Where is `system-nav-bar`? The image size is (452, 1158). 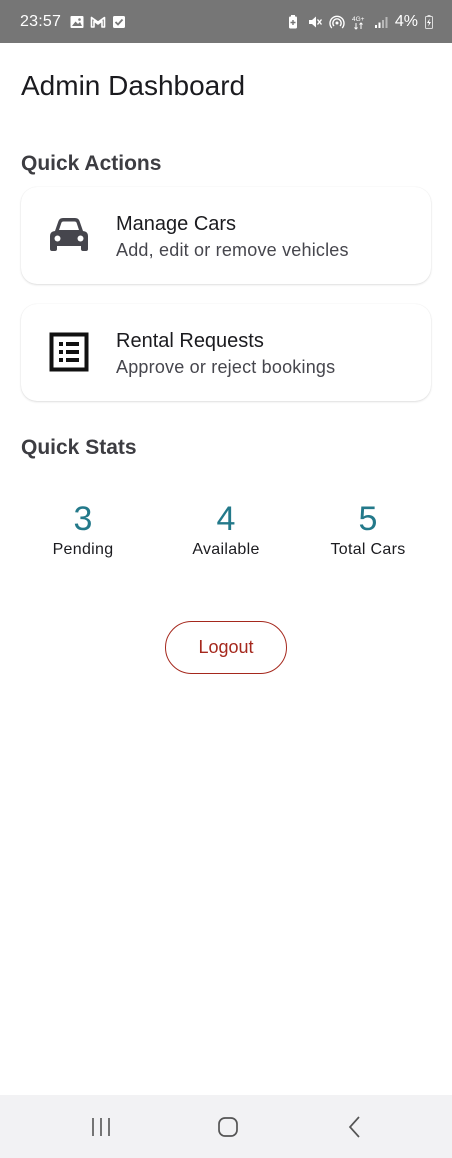 system-nav-bar is located at coordinates (226, 1126).